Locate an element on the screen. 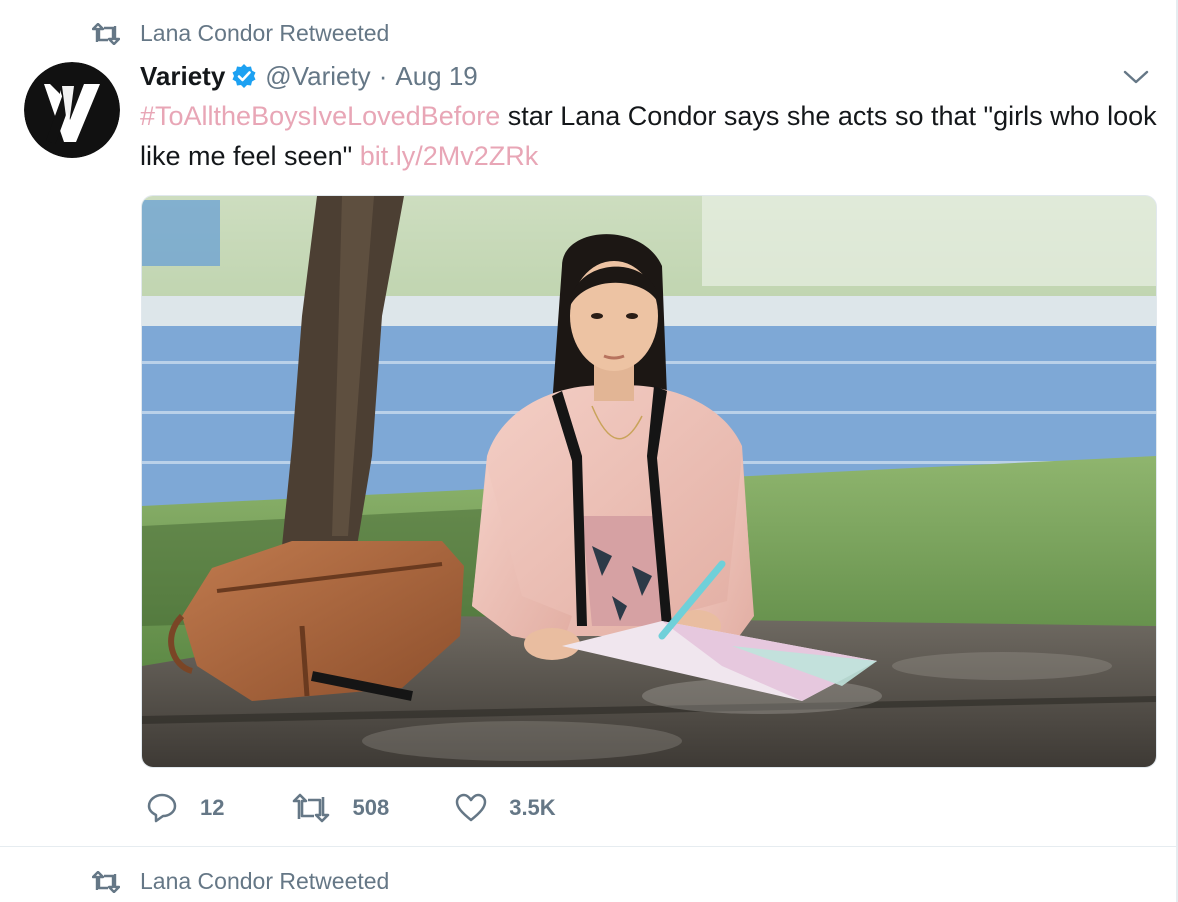 This screenshot has width=1178, height=902. retweet-button: 508 is located at coordinates (340, 808).